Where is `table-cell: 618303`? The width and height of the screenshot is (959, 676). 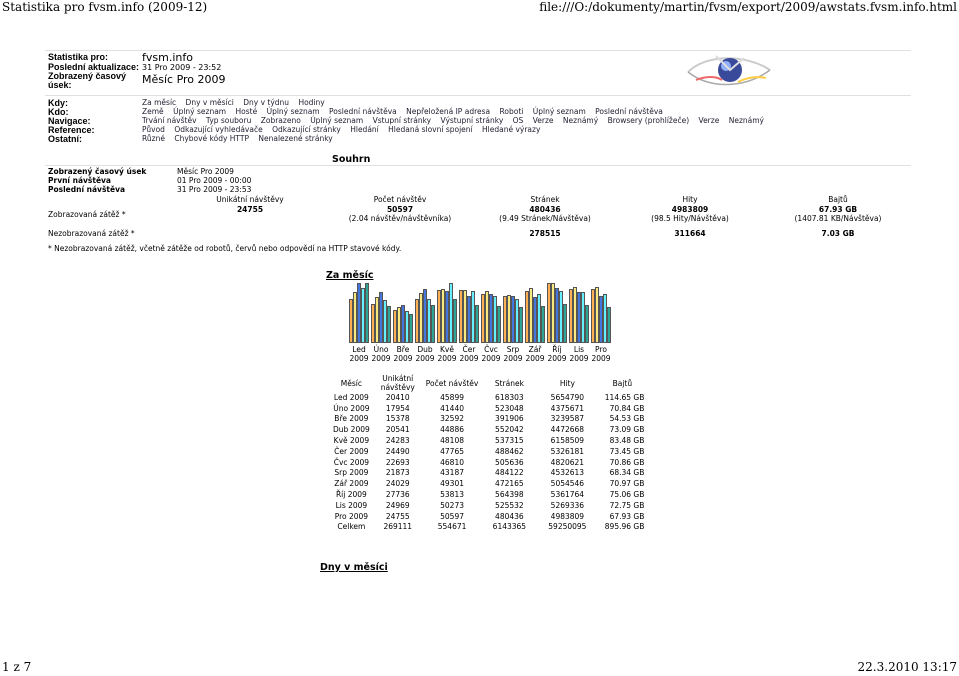 table-cell: 618303 is located at coordinates (509, 397).